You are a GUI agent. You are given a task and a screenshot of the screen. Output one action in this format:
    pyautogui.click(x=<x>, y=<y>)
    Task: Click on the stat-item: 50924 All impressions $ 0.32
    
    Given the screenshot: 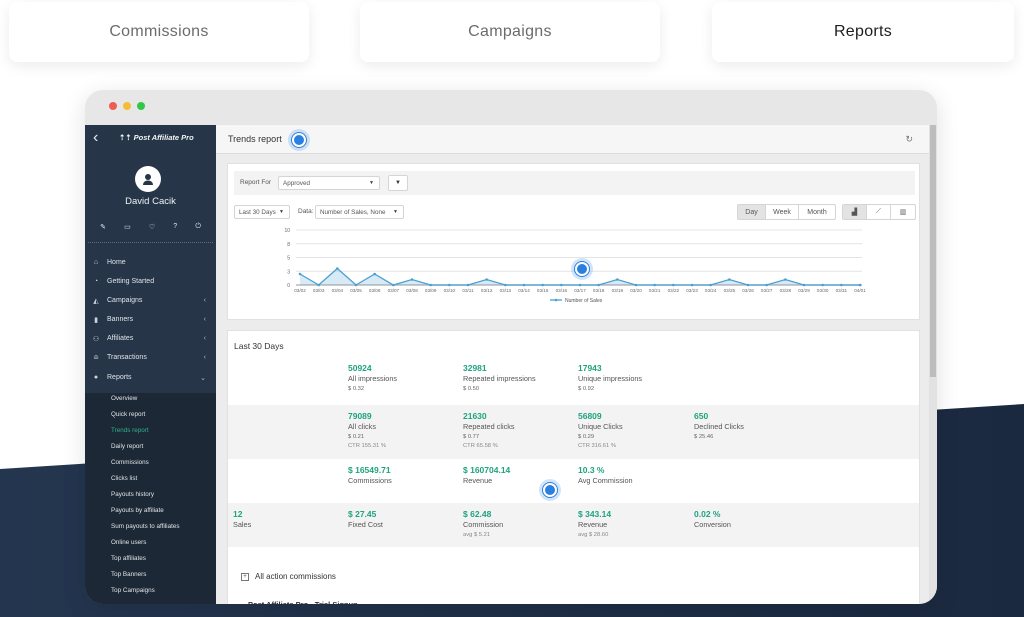 What is the action you would take?
    pyautogui.click(x=372, y=377)
    